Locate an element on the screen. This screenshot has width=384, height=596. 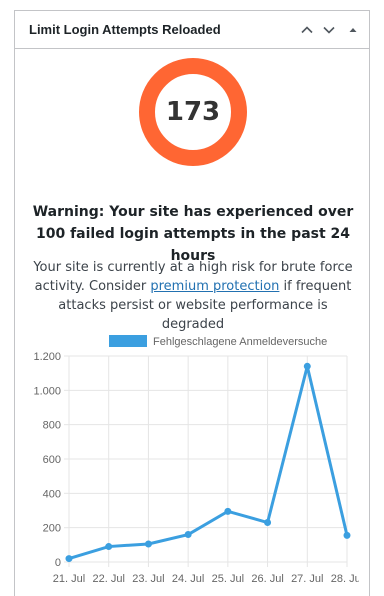
y-tick-label: 600 is located at coordinates (52, 460).